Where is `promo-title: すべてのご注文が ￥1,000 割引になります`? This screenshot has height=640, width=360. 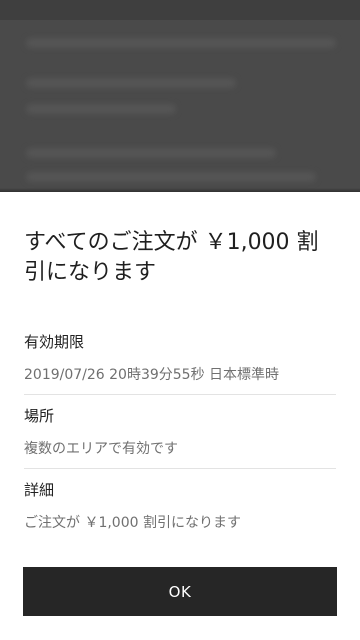 promo-title: すべてのご注文が ￥1,000 割引になります is located at coordinates (171, 257).